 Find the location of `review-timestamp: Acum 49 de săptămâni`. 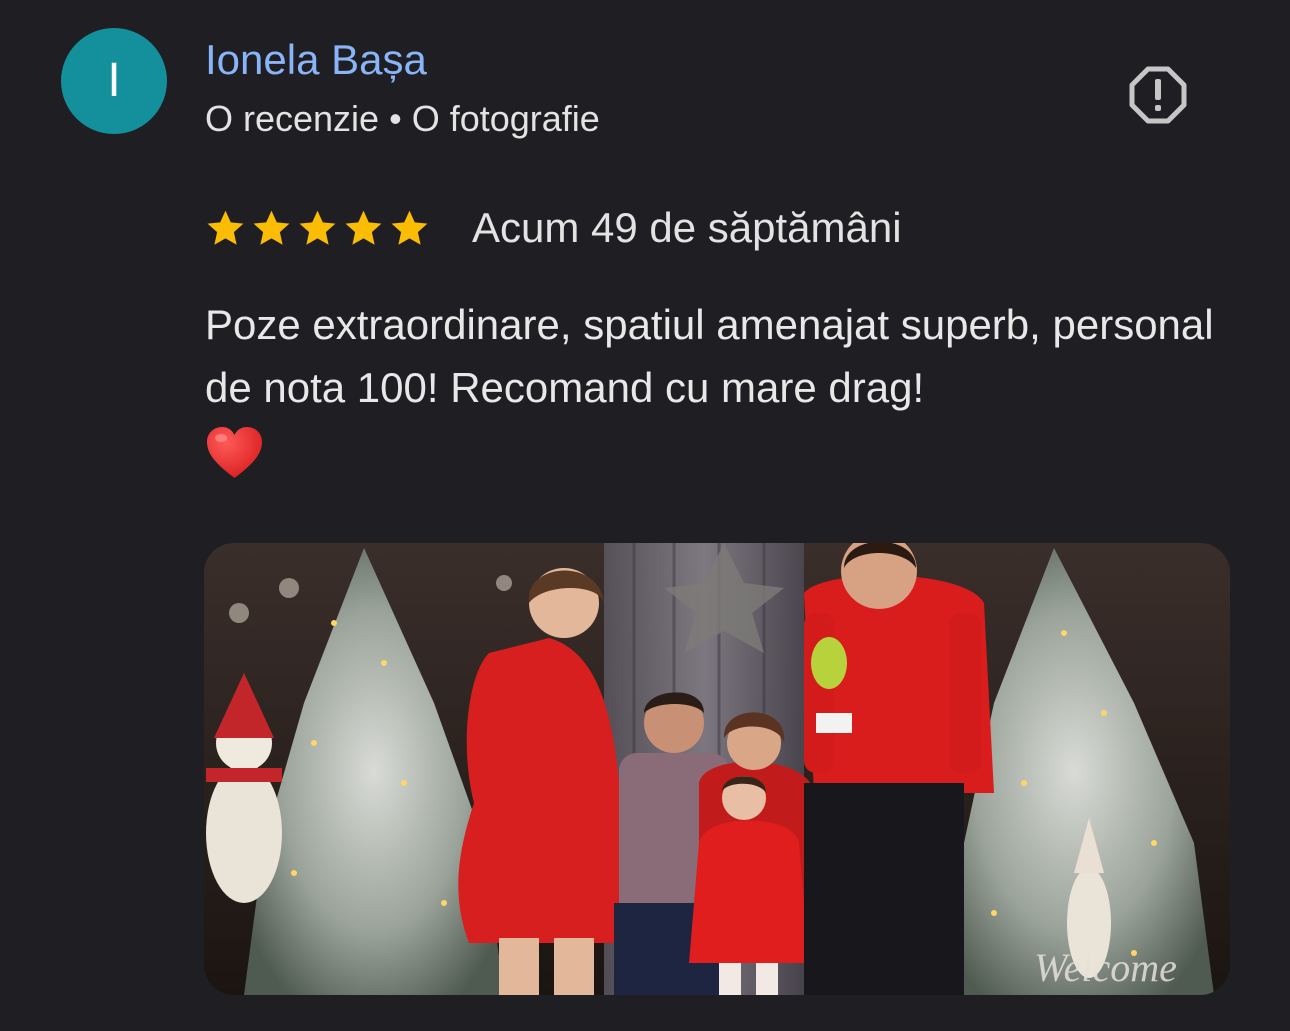

review-timestamp: Acum 49 de săptămâni is located at coordinates (687, 227).